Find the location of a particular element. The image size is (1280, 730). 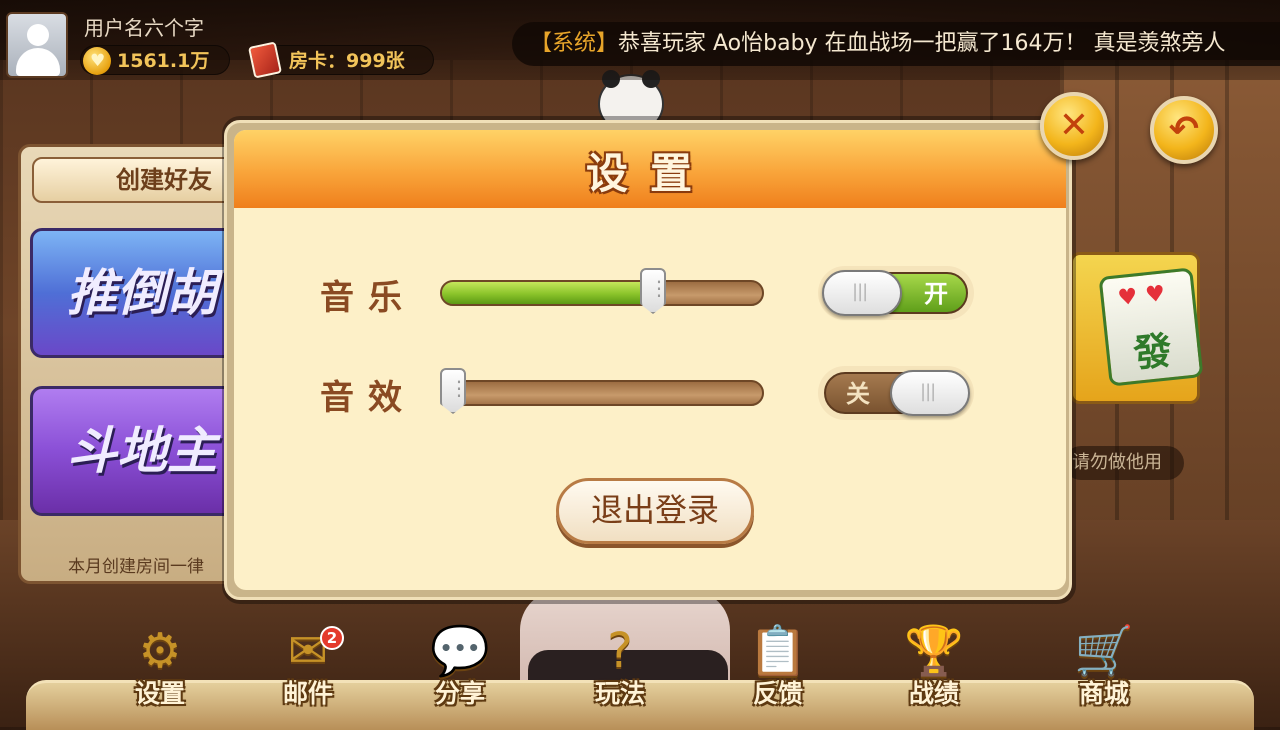

room-card-icon is located at coordinates (265, 60).